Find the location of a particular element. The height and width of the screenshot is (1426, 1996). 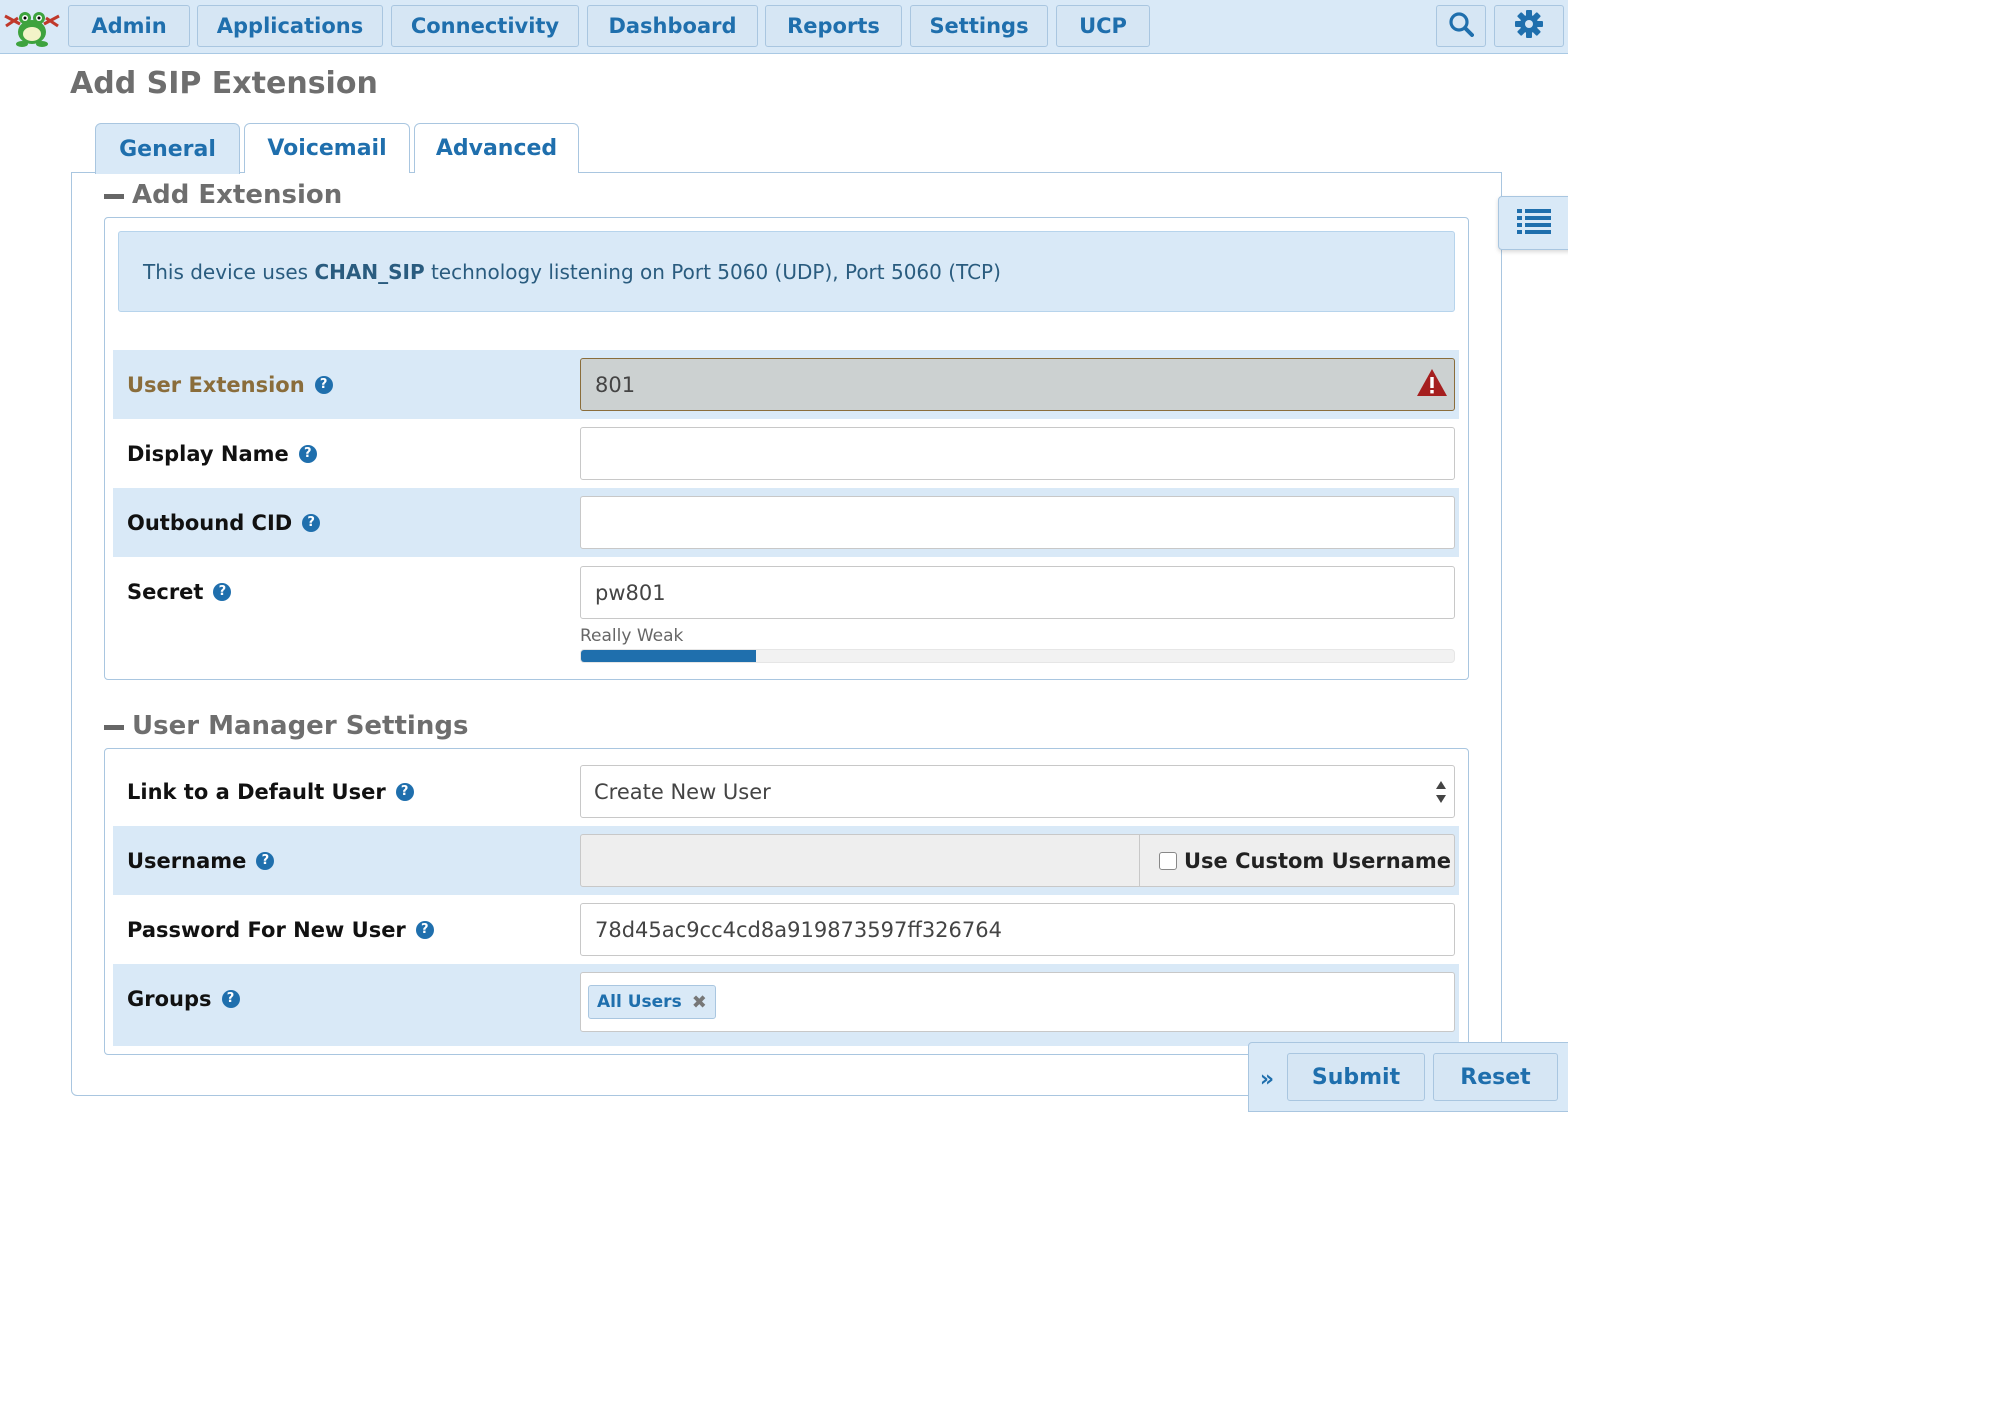

user-extension-value: 801 is located at coordinates (615, 384).